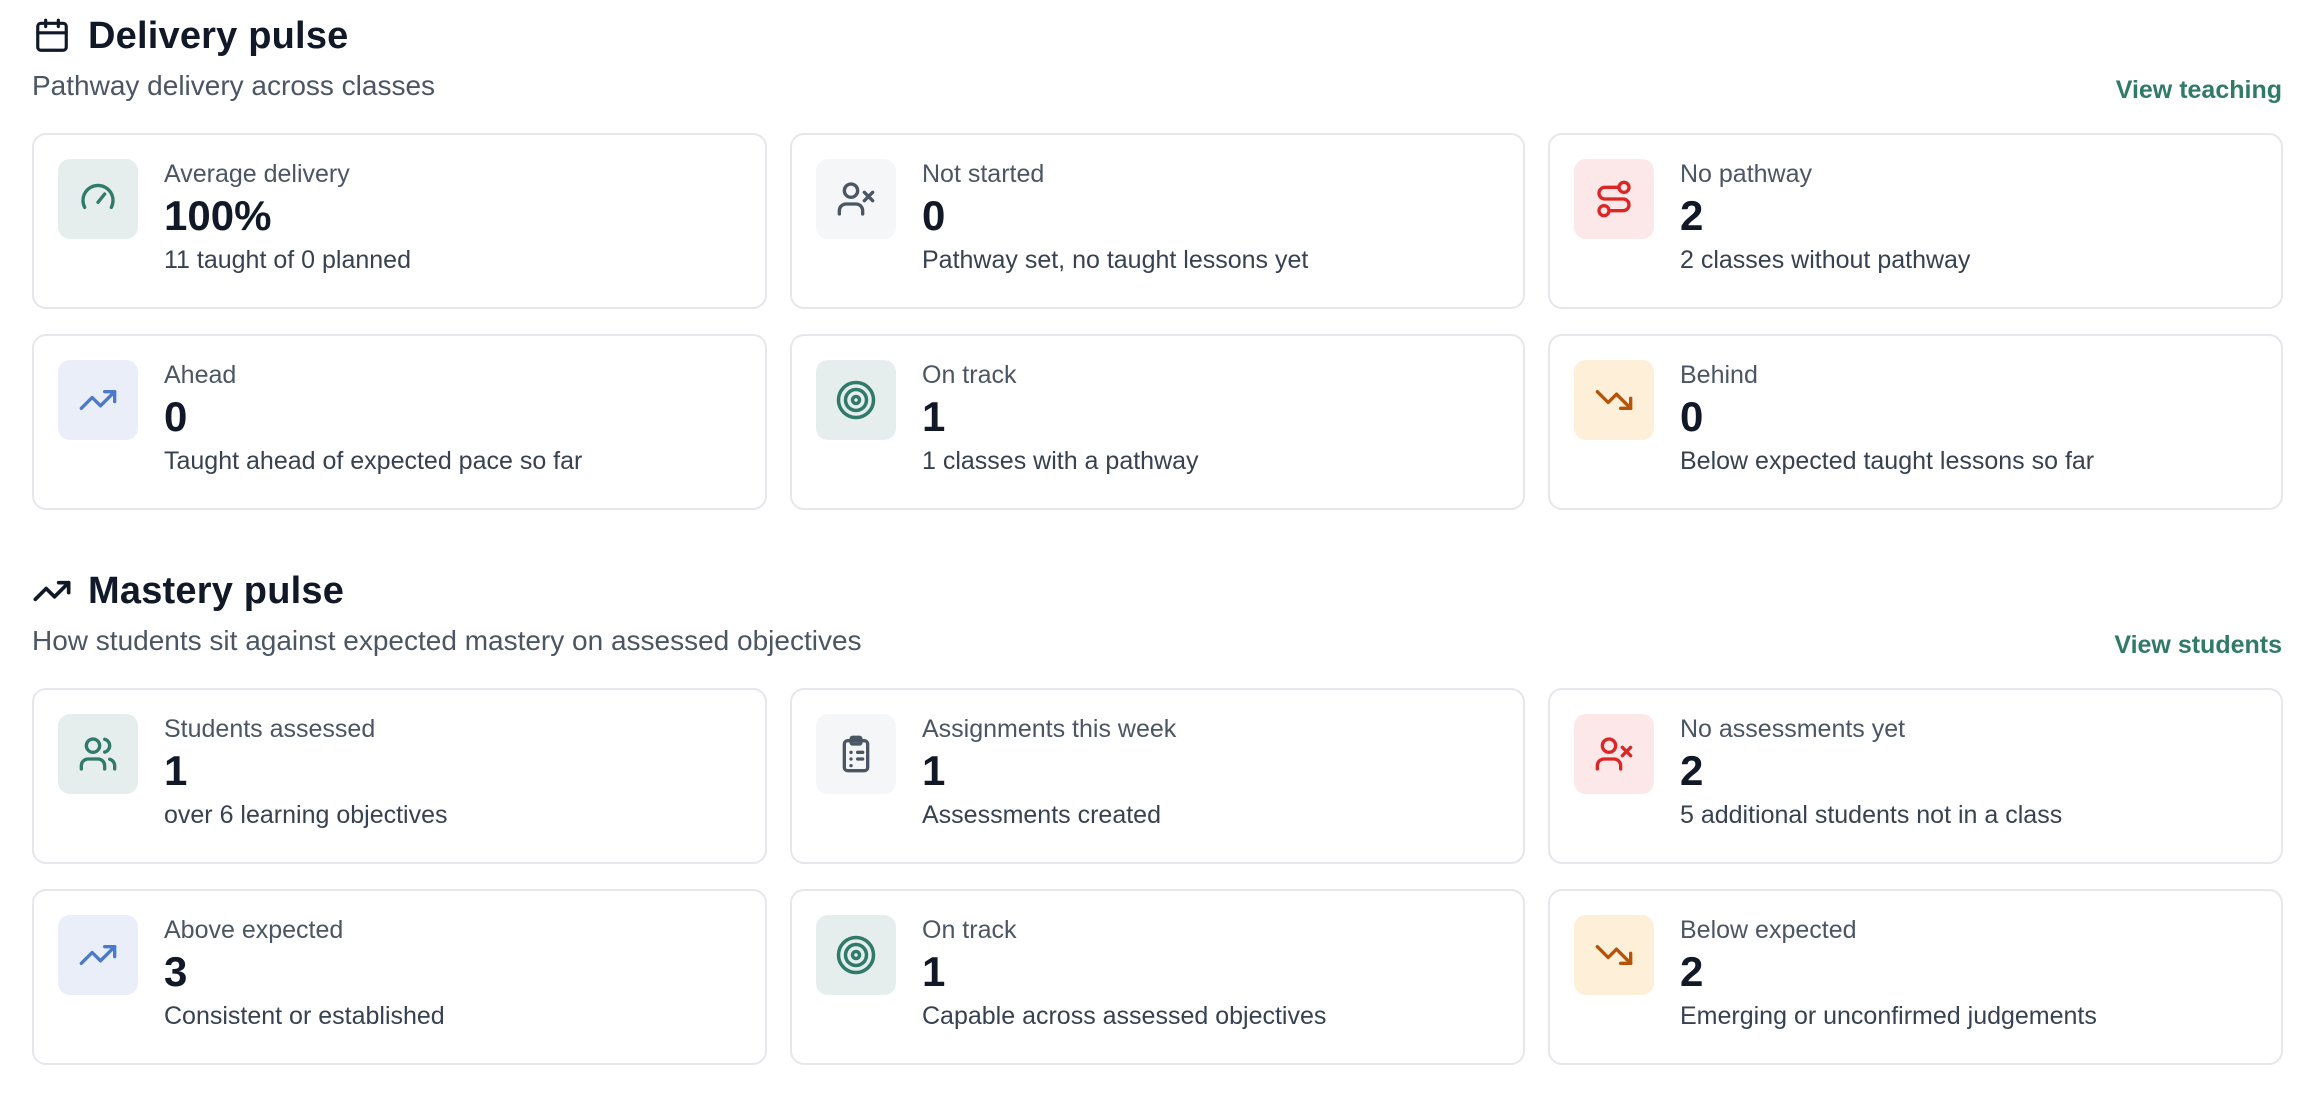 Image resolution: width=2314 pixels, height=1116 pixels. Describe the element at coordinates (1049, 729) in the screenshot. I see `card-label: Assignments this week` at that location.